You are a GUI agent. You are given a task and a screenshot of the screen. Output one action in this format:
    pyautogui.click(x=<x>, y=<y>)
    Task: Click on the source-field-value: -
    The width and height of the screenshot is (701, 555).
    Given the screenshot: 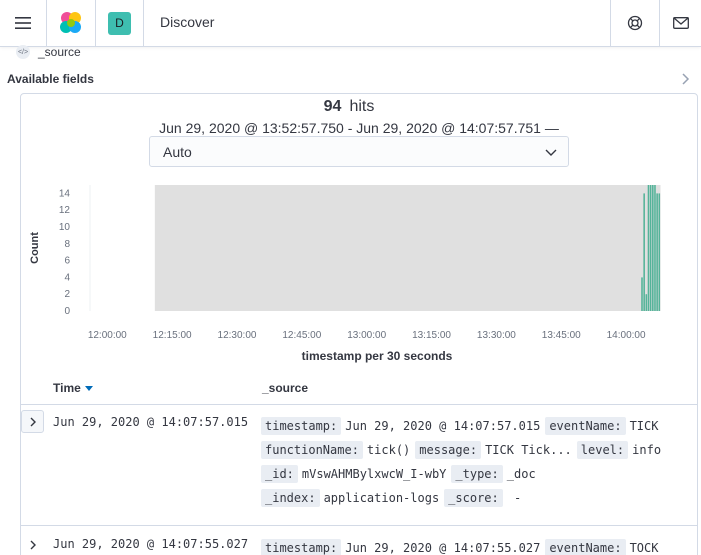 What is the action you would take?
    pyautogui.click(x=514, y=498)
    